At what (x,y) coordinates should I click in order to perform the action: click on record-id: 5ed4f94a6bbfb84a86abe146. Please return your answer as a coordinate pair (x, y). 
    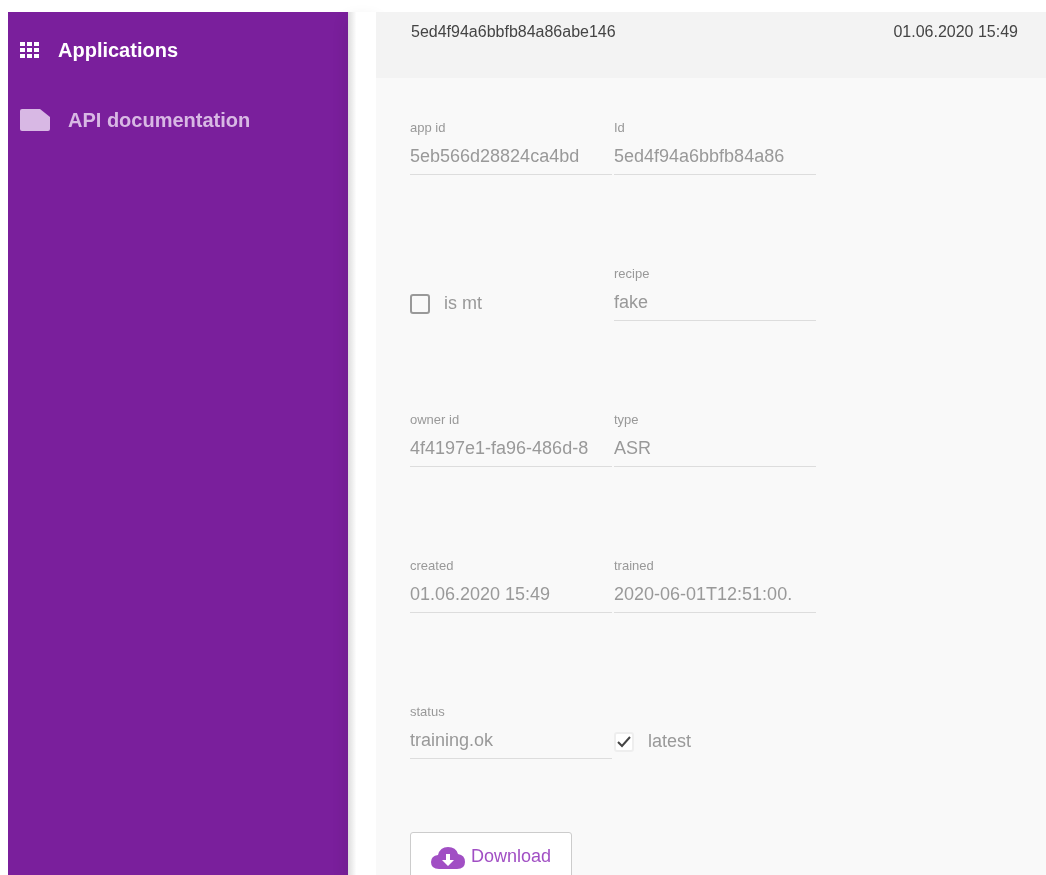
    Looking at the image, I should click on (513, 32).